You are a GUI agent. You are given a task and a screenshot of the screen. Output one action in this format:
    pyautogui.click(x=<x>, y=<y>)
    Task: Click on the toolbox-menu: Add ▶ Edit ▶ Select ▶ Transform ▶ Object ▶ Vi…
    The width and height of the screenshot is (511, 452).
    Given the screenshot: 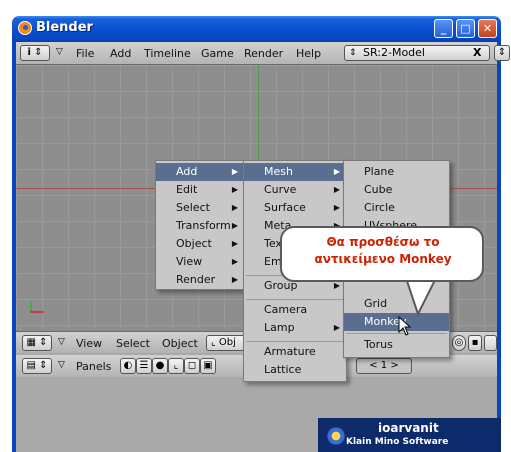 What is the action you would take?
    pyautogui.click(x=200, y=225)
    